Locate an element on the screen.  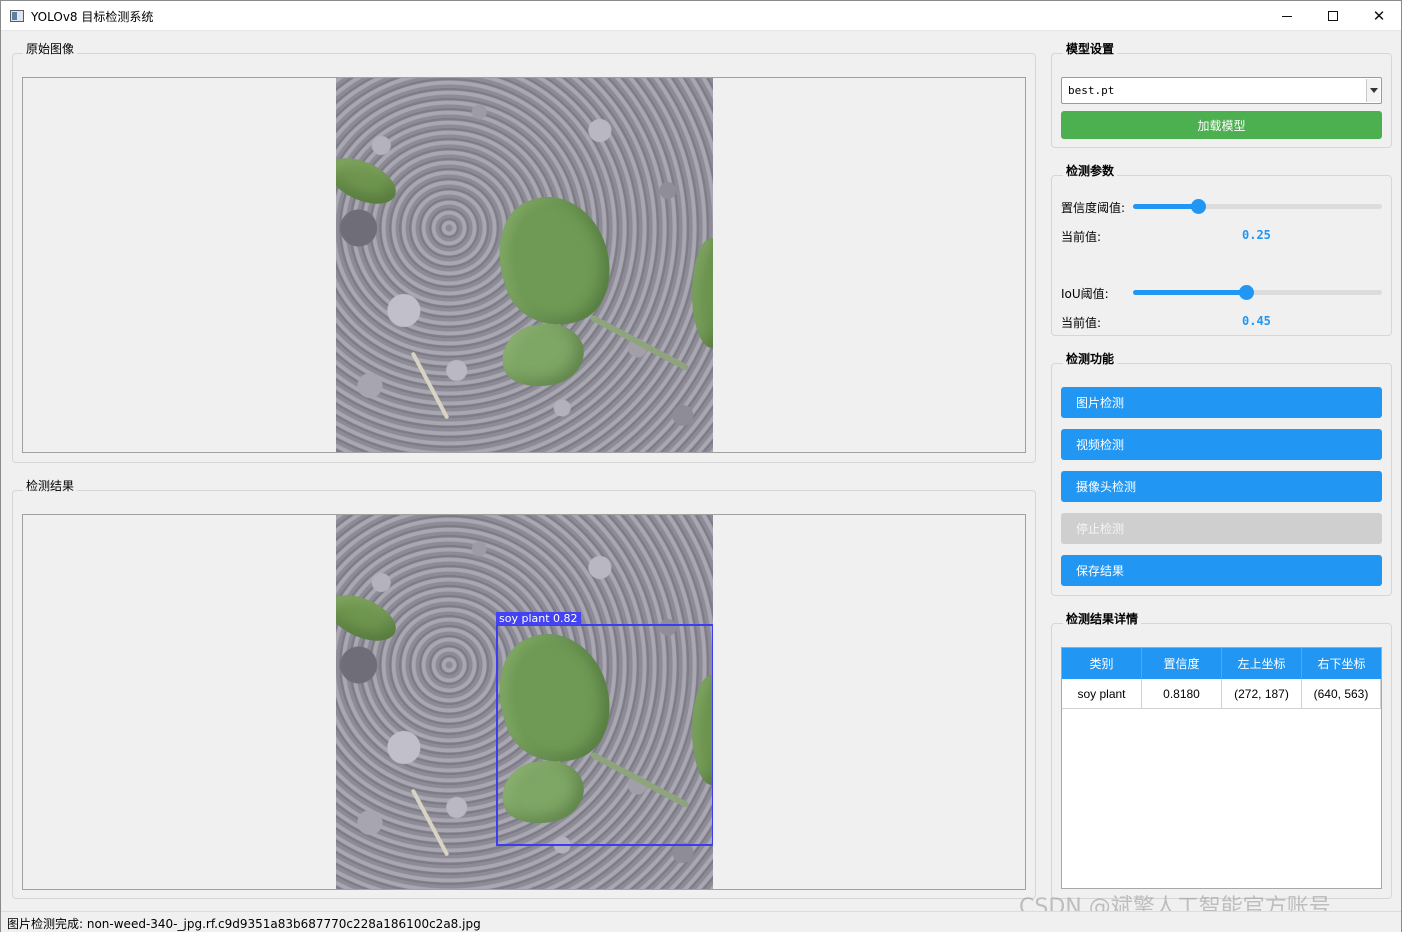
confidence-slider-handle is located at coordinates (1198, 206).